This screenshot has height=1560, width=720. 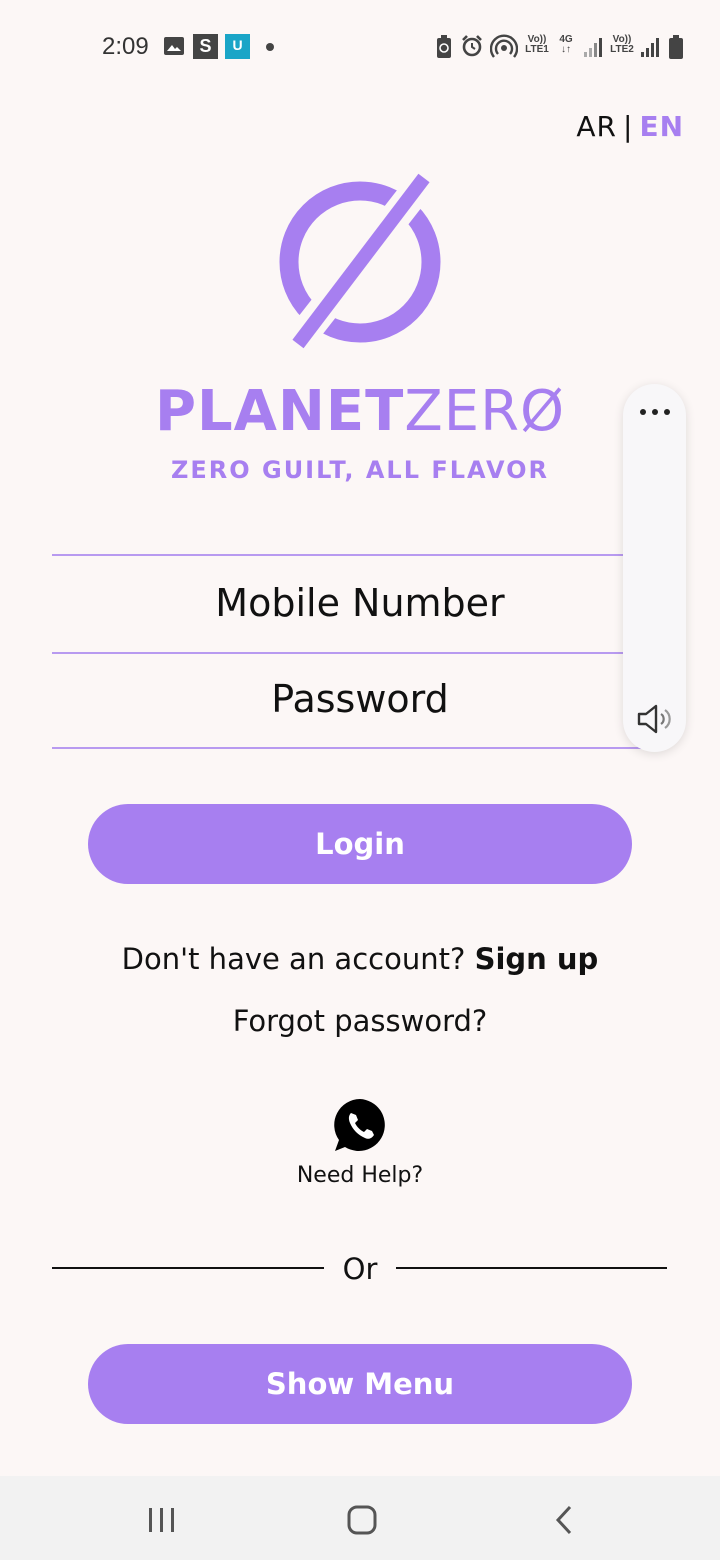 I want to click on battery-icon, so click(x=676, y=47).